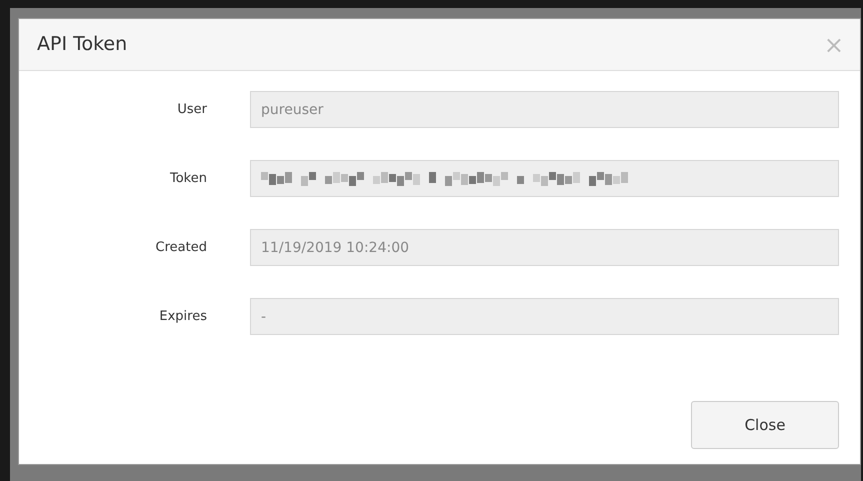 Image resolution: width=863 pixels, height=481 pixels. I want to click on field-label: Token, so click(188, 179).